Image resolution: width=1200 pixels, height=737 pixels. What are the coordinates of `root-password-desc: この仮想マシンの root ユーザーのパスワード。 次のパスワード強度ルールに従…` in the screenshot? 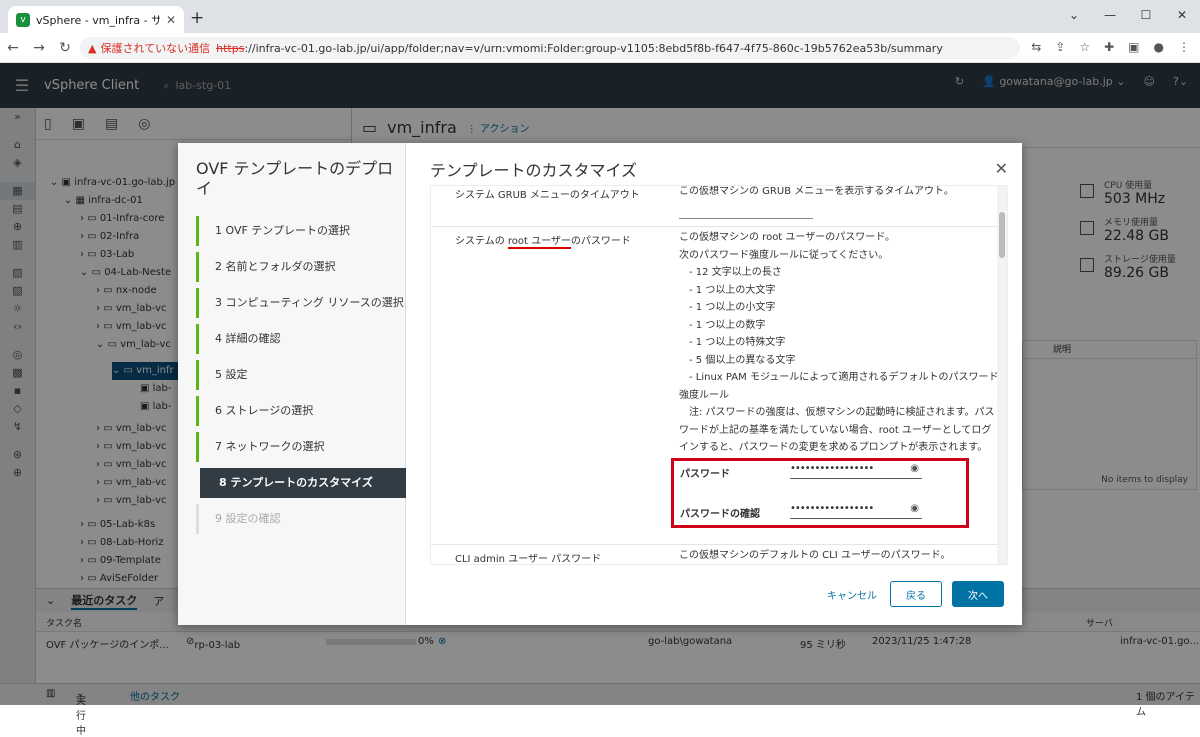 It's located at (839, 342).